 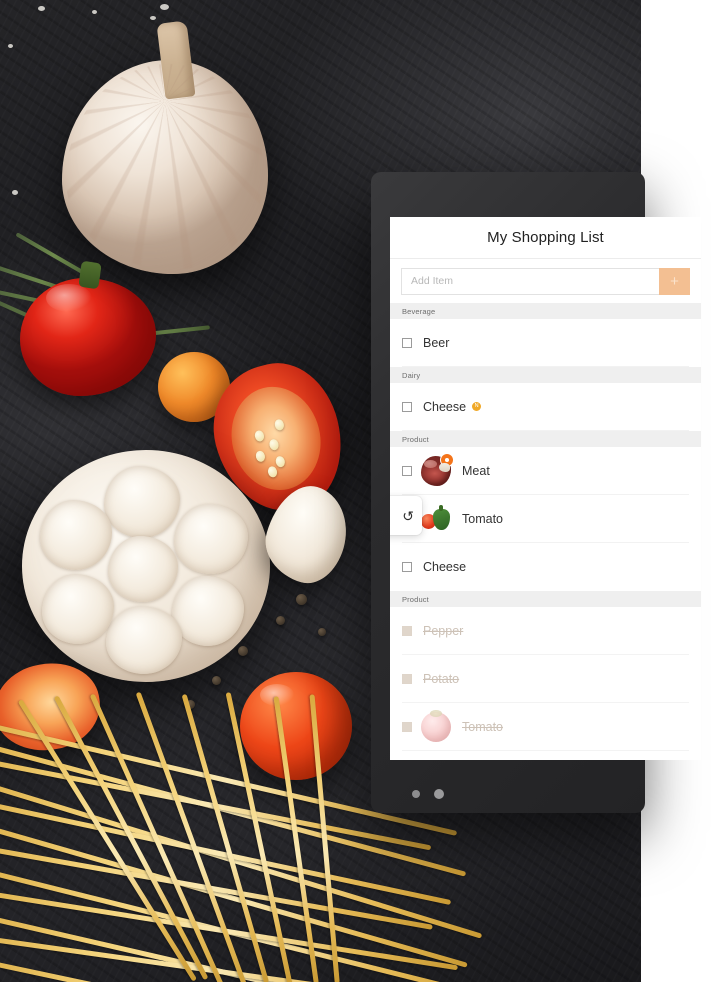 I want to click on add-item-input, so click(x=530, y=281).